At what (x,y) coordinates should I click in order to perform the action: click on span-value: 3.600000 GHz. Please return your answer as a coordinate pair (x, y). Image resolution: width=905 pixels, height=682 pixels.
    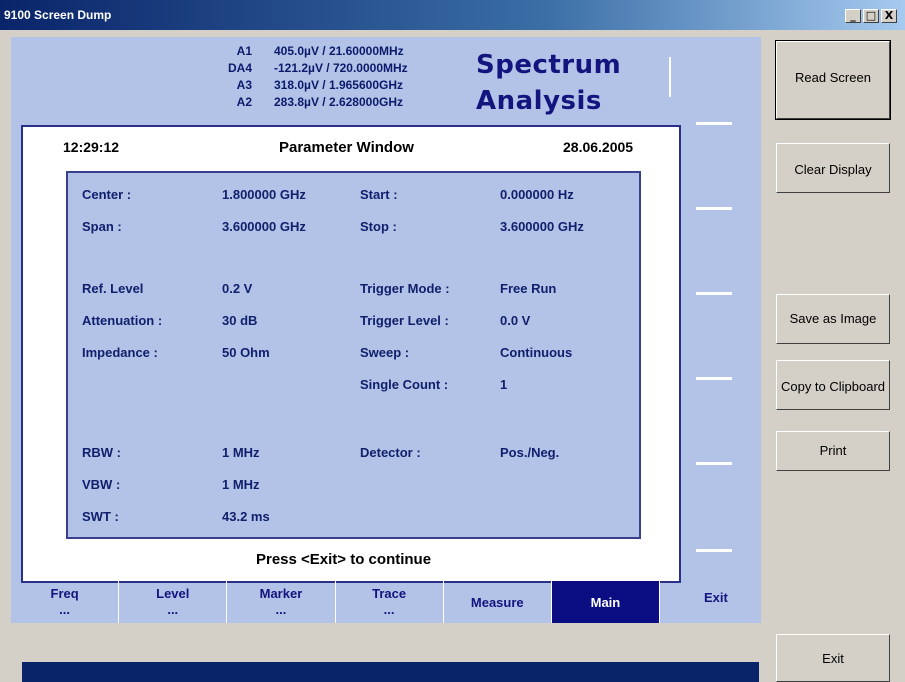
    Looking at the image, I should click on (264, 226).